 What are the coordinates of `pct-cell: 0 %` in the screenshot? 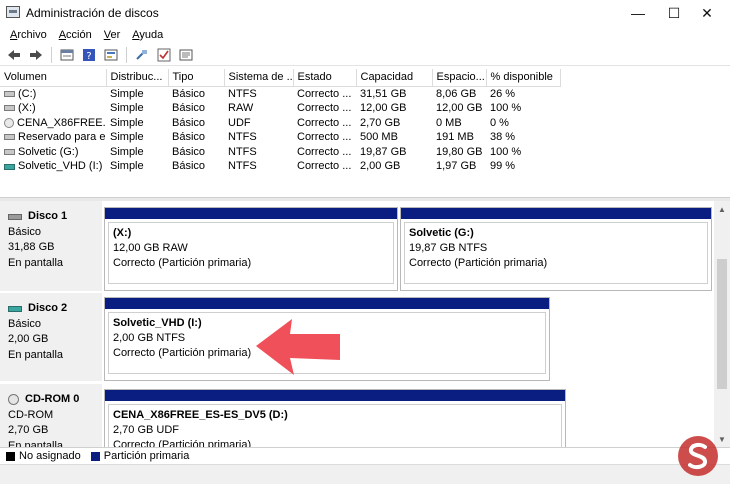 It's located at (499, 122).